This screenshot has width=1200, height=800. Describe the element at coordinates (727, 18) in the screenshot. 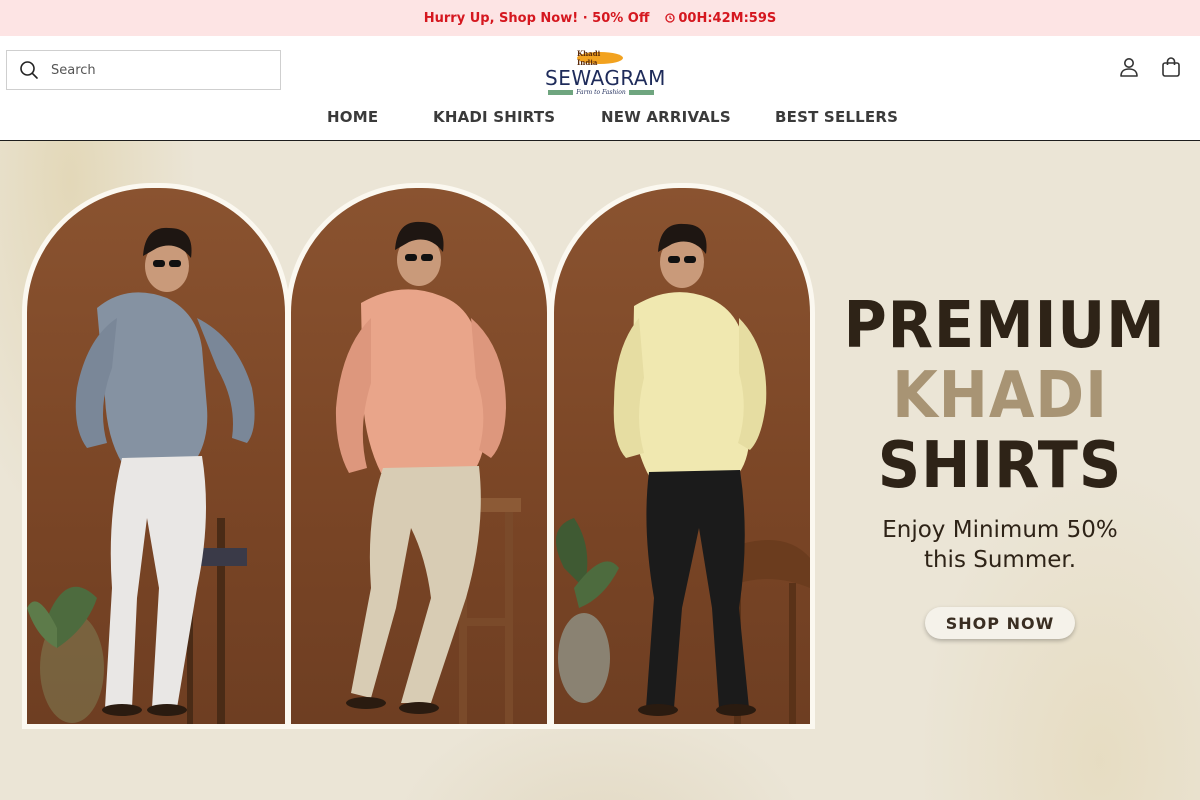

I see `countdown-value: 00H:42M:59S` at that location.